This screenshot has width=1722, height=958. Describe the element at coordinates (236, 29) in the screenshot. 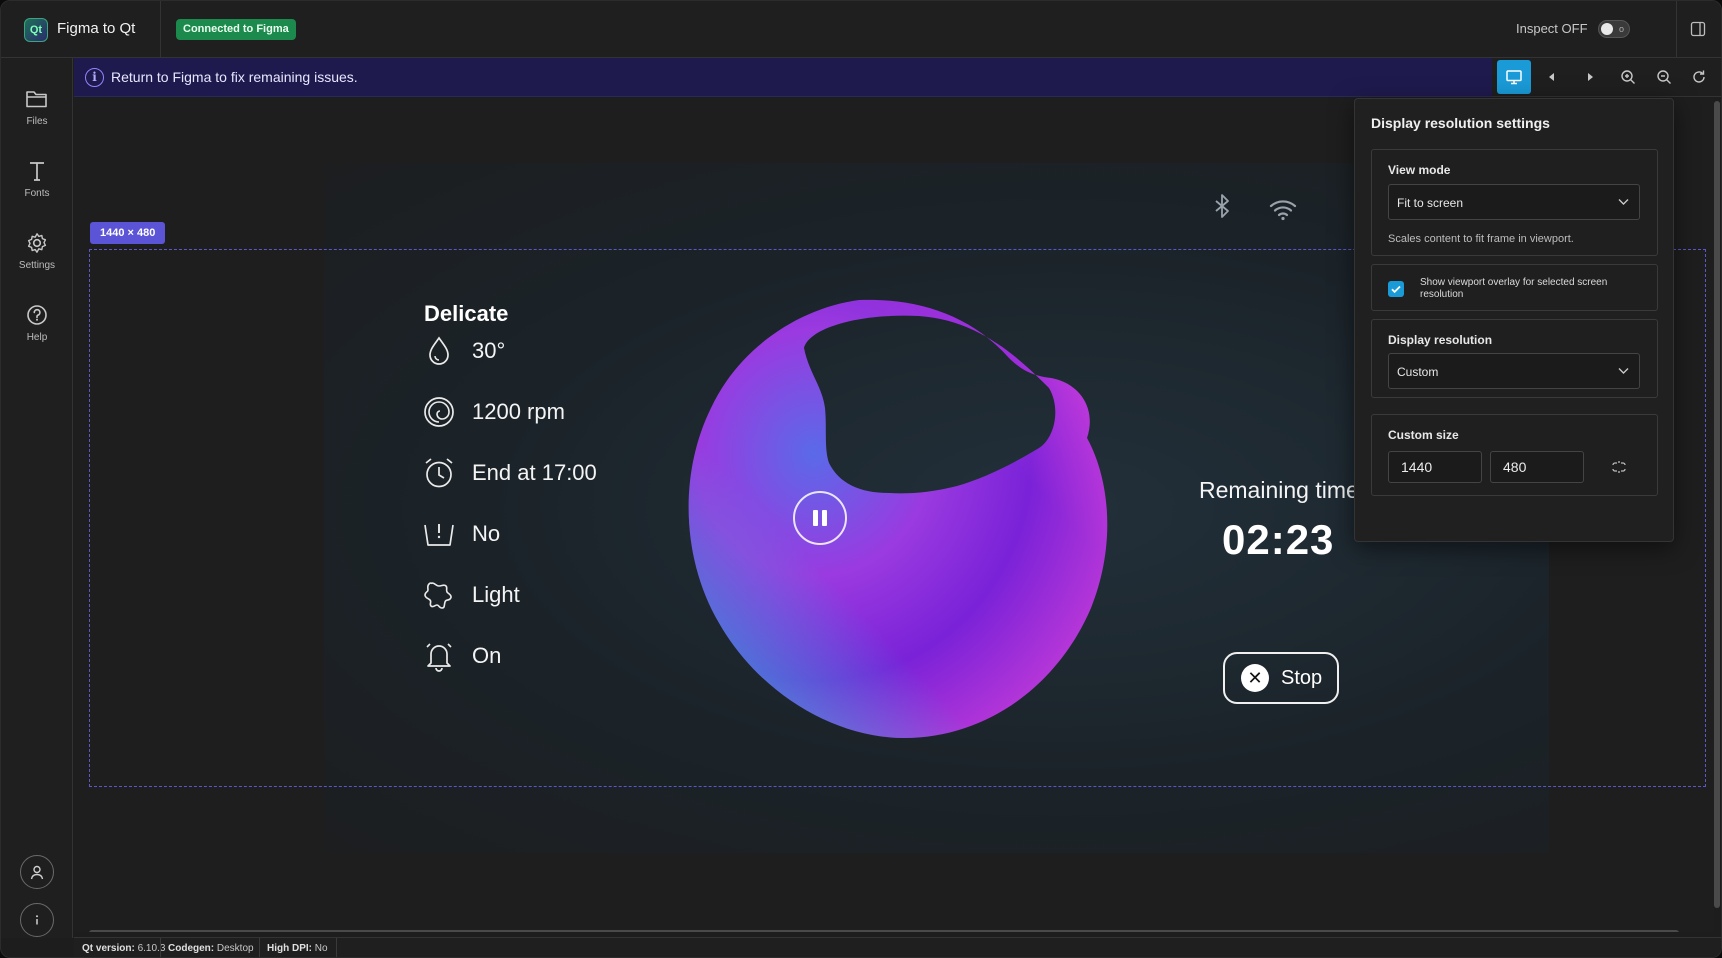

I see `connection-status-badge: Connected to Figma` at that location.